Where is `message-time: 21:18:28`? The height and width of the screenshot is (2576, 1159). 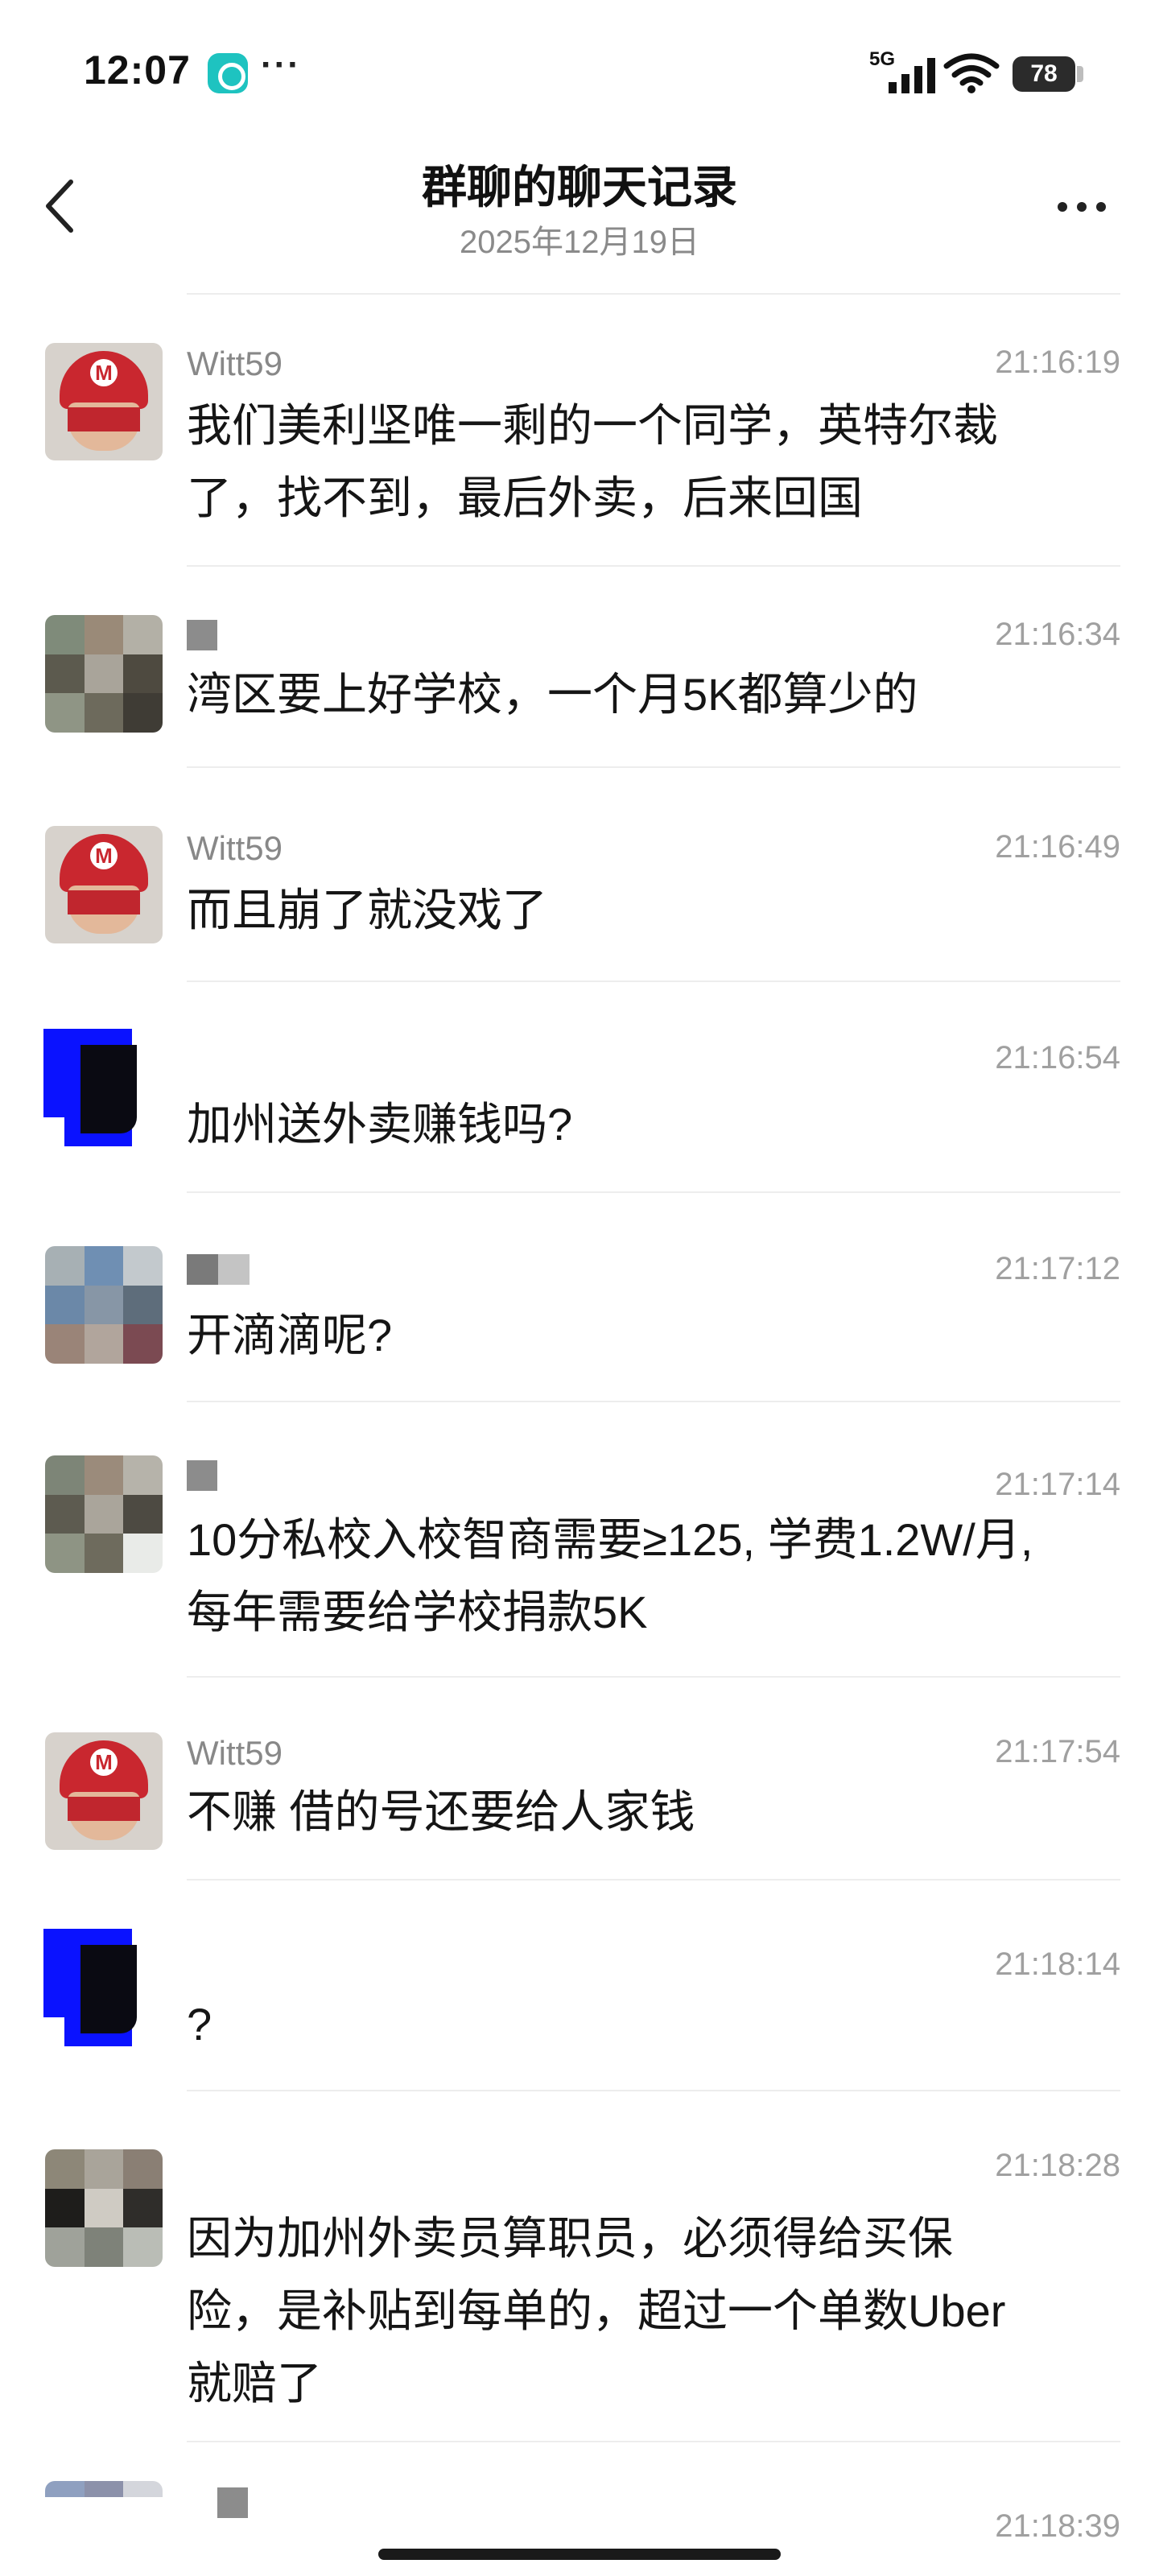 message-time: 21:18:28 is located at coordinates (1057, 2165).